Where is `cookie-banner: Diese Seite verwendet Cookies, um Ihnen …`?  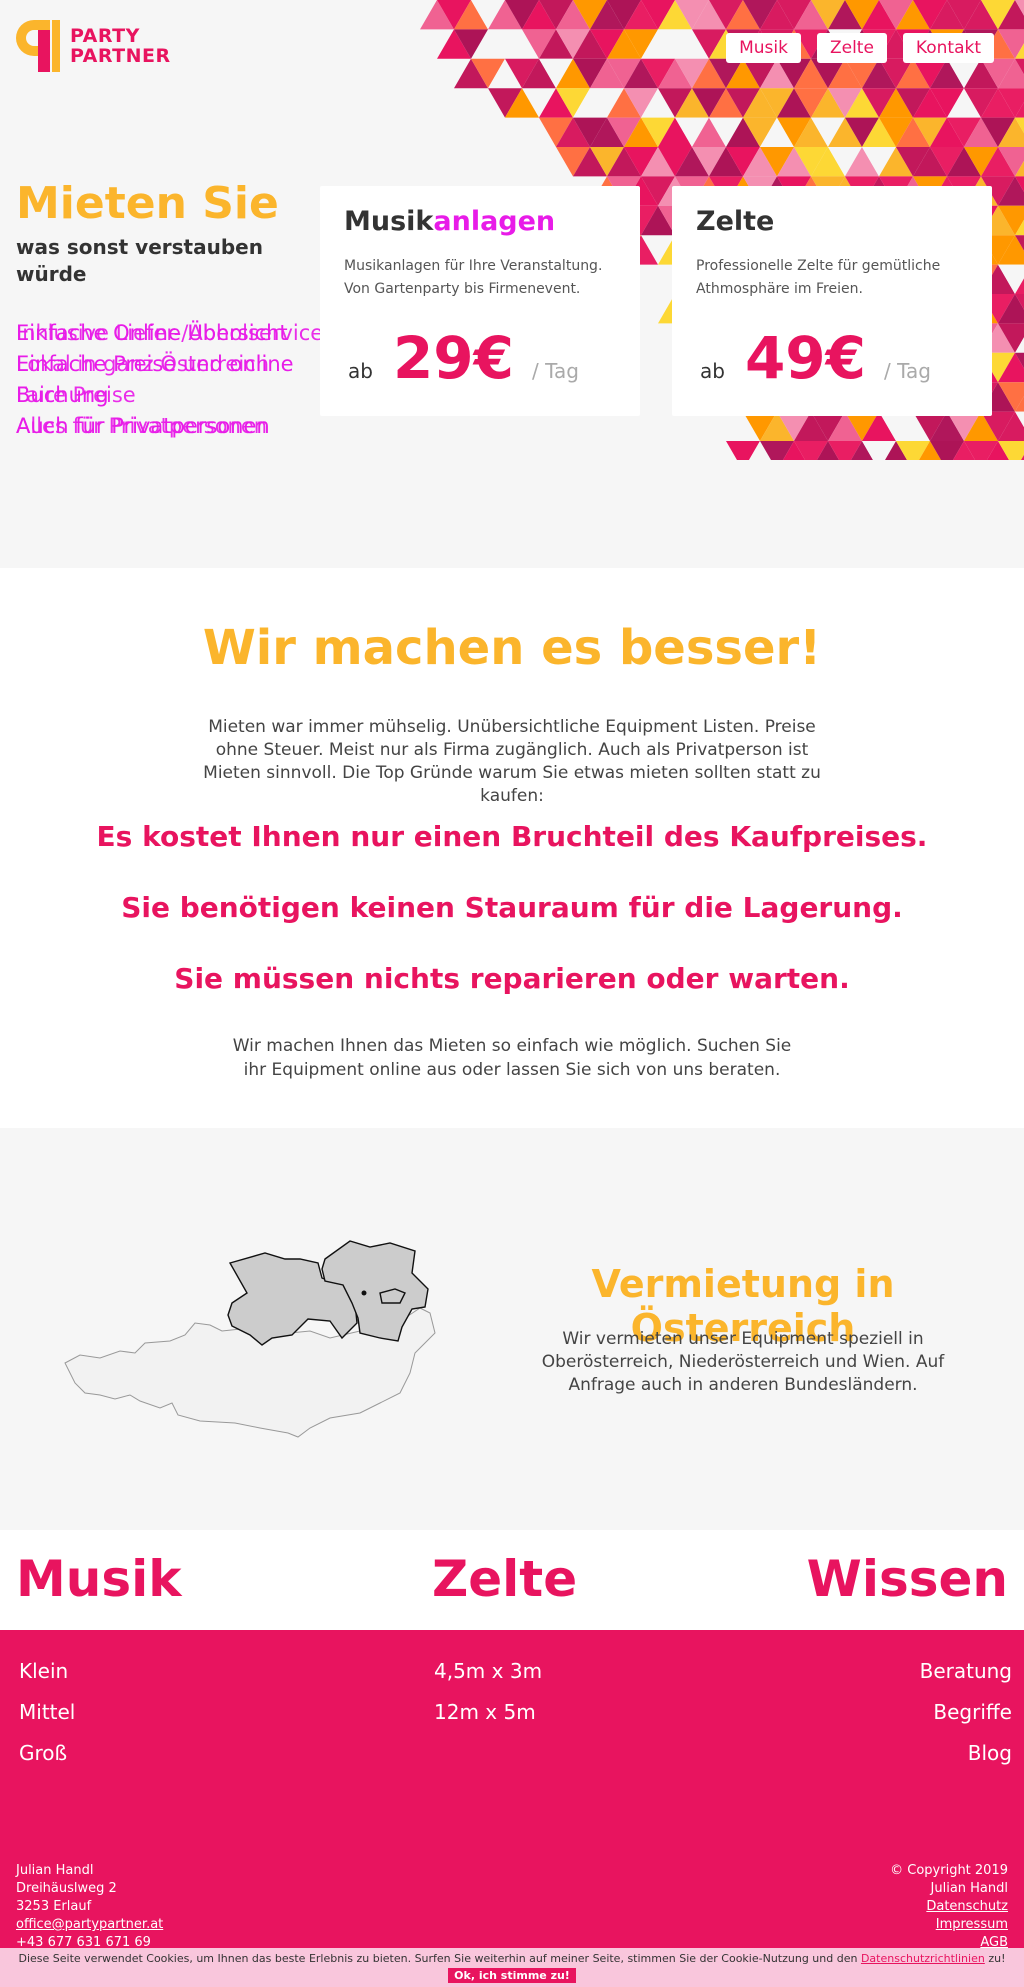
cookie-banner: Diese Seite verwendet Cookies, um Ihnen … is located at coordinates (512, 1967).